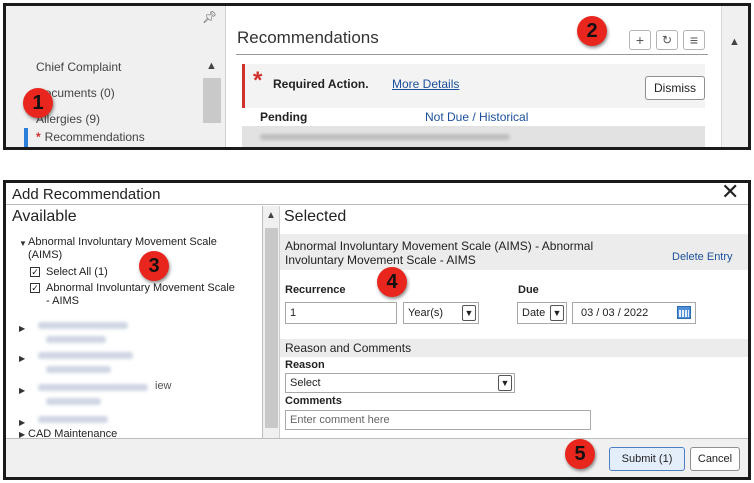  I want to click on callout-badge-2: 2, so click(592, 31).